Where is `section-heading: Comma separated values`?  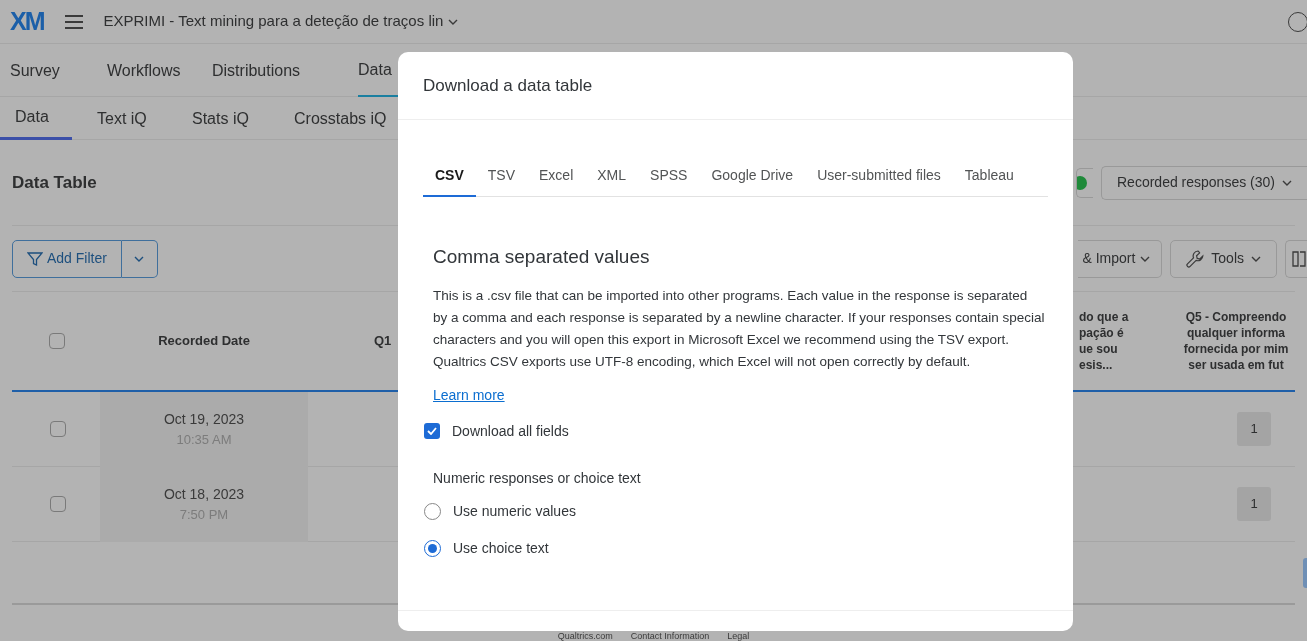 section-heading: Comma separated values is located at coordinates (542, 257).